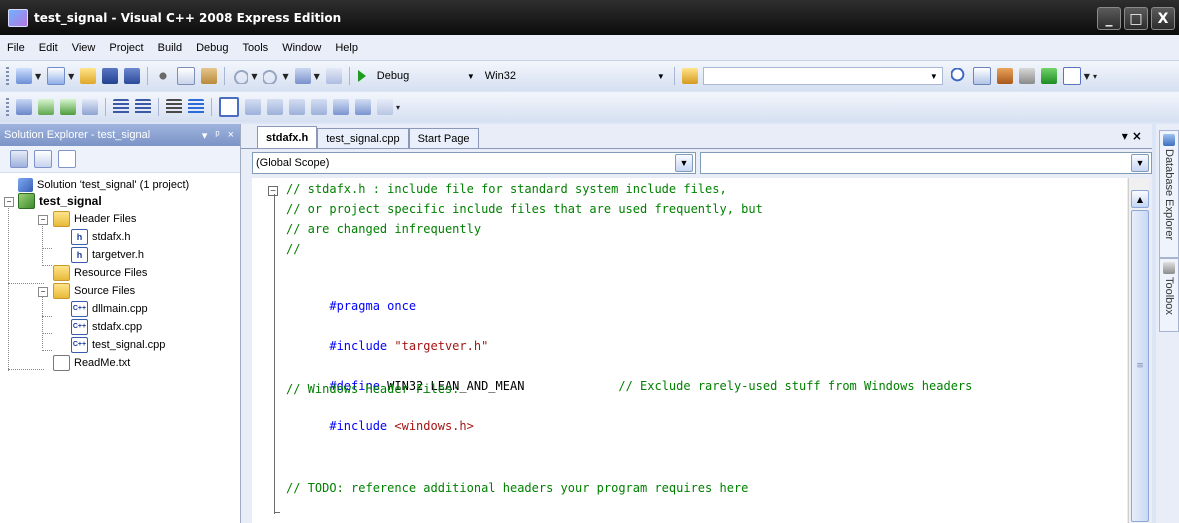  What do you see at coordinates (1004, 76) in the screenshot?
I see `object-browser-icon` at bounding box center [1004, 76].